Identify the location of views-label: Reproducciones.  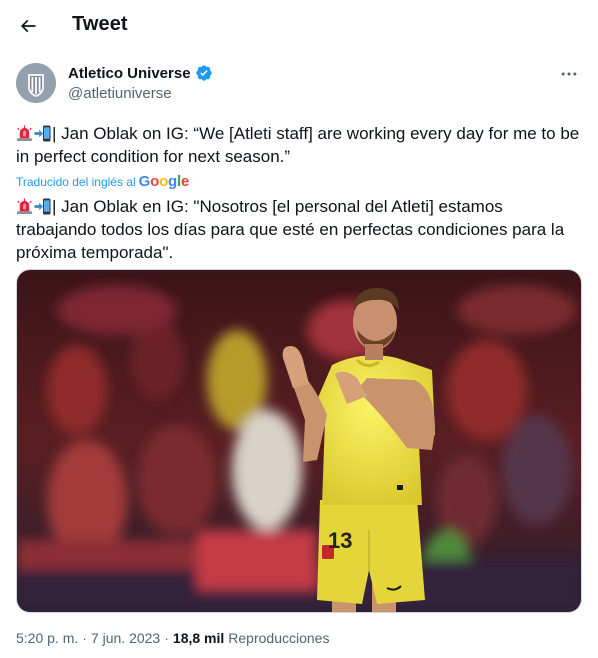
(279, 638).